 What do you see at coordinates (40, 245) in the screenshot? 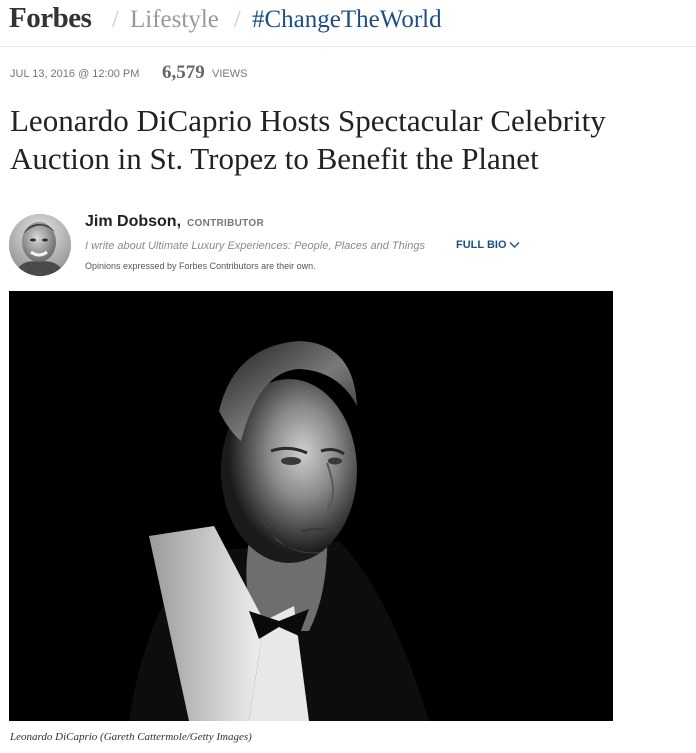
I see `author-avatar` at bounding box center [40, 245].